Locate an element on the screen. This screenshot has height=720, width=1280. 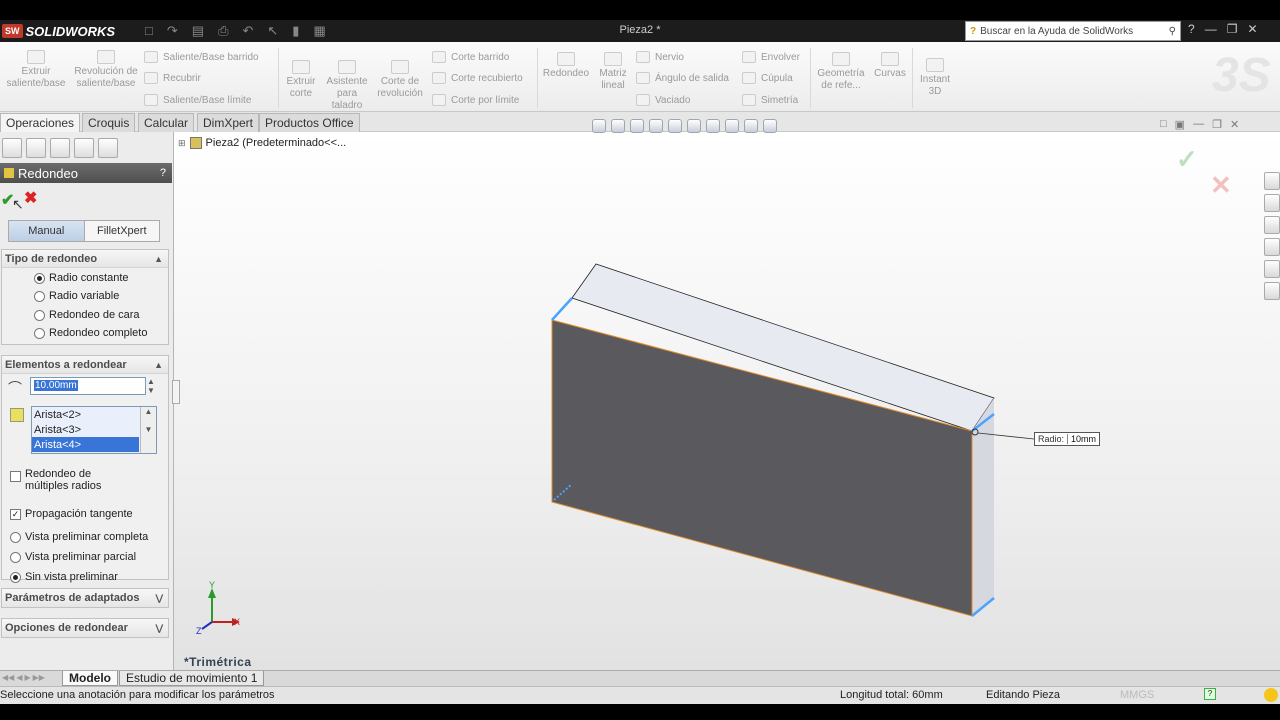
draft-button: Ángulo de salida is located at coordinates (682, 78).